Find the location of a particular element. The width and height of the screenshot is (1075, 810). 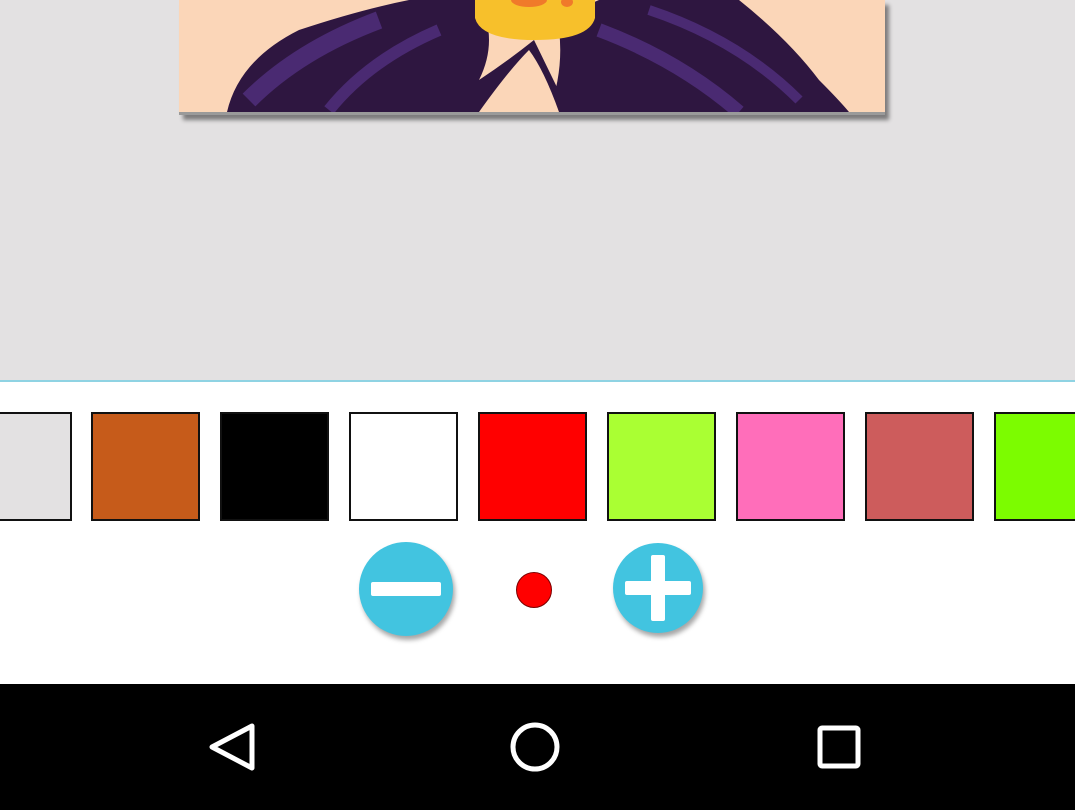

recents-square-icon is located at coordinates (839, 747).